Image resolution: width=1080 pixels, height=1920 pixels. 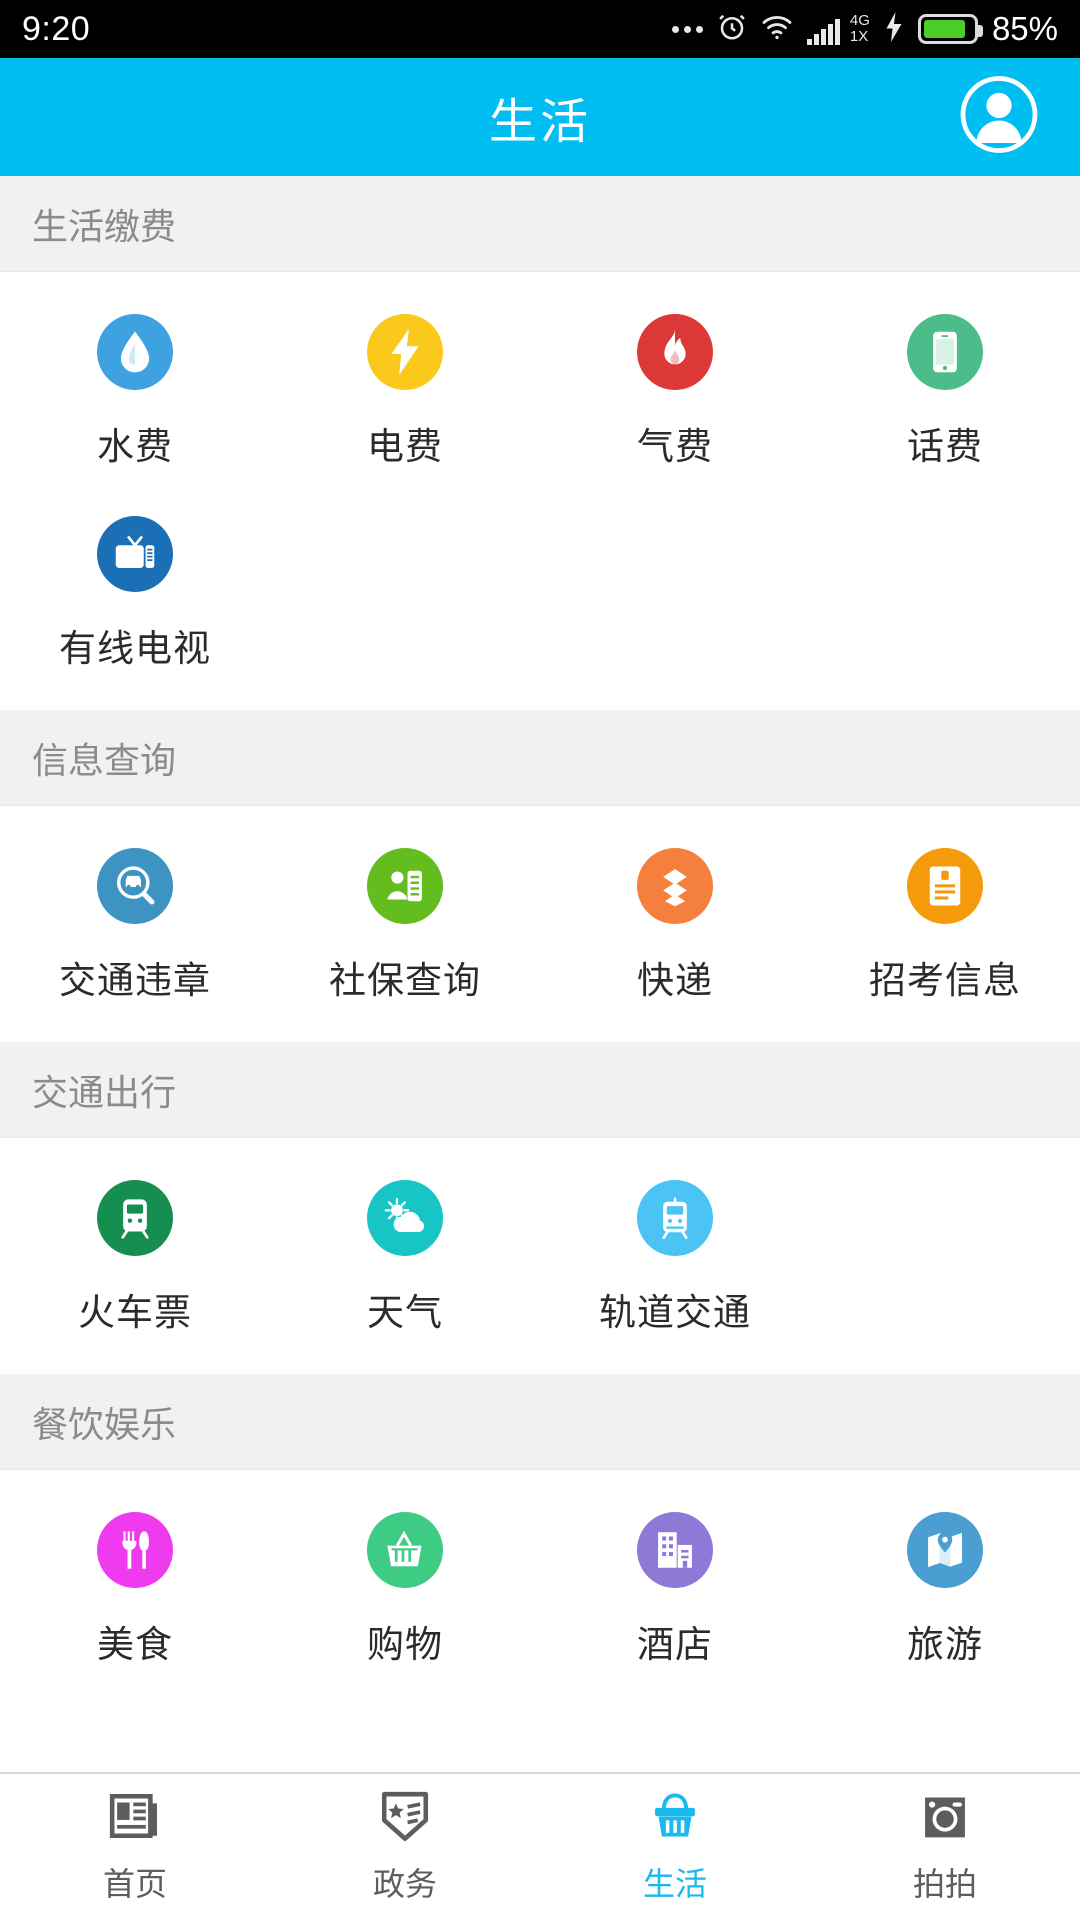 I want to click on tile-food: 美食, so click(x=135, y=1595).